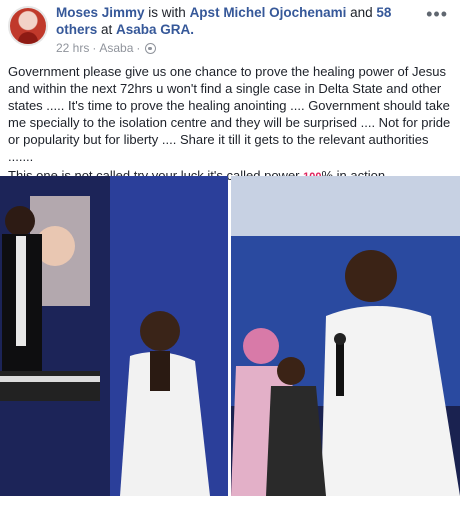  What do you see at coordinates (72, 48) in the screenshot?
I see `post-time: 22 hrs` at bounding box center [72, 48].